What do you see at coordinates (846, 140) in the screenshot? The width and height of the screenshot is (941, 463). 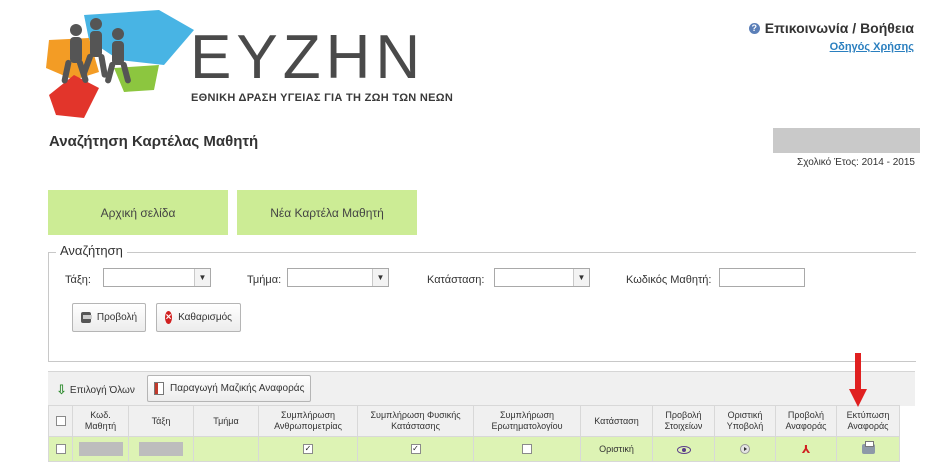 I see `school-name-redacted` at bounding box center [846, 140].